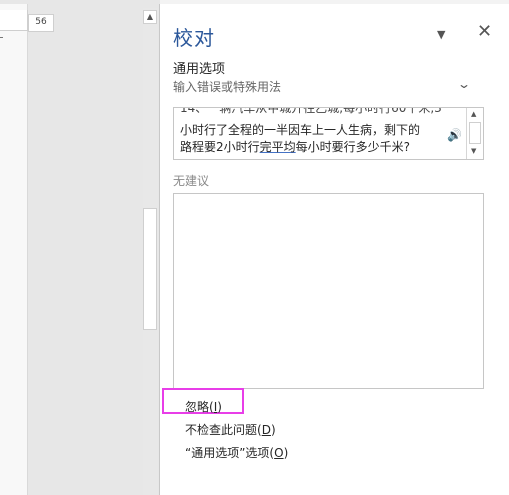  Describe the element at coordinates (473, 151) in the screenshot. I see `scroll-down-arrow-icon: ▼` at that location.